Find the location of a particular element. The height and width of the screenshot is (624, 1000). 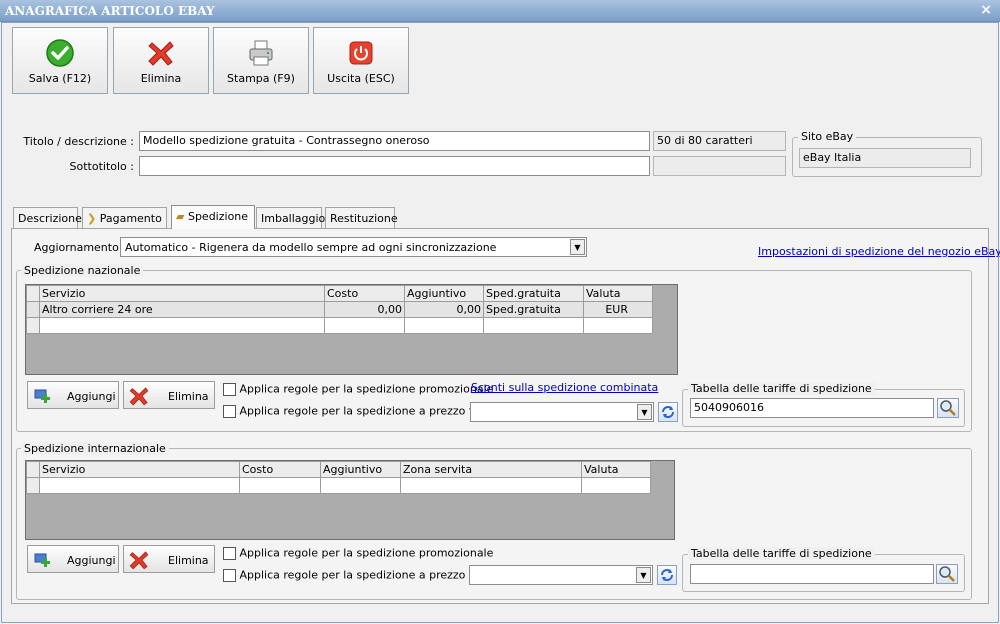

tab-label: Descrizione is located at coordinates (50, 218).